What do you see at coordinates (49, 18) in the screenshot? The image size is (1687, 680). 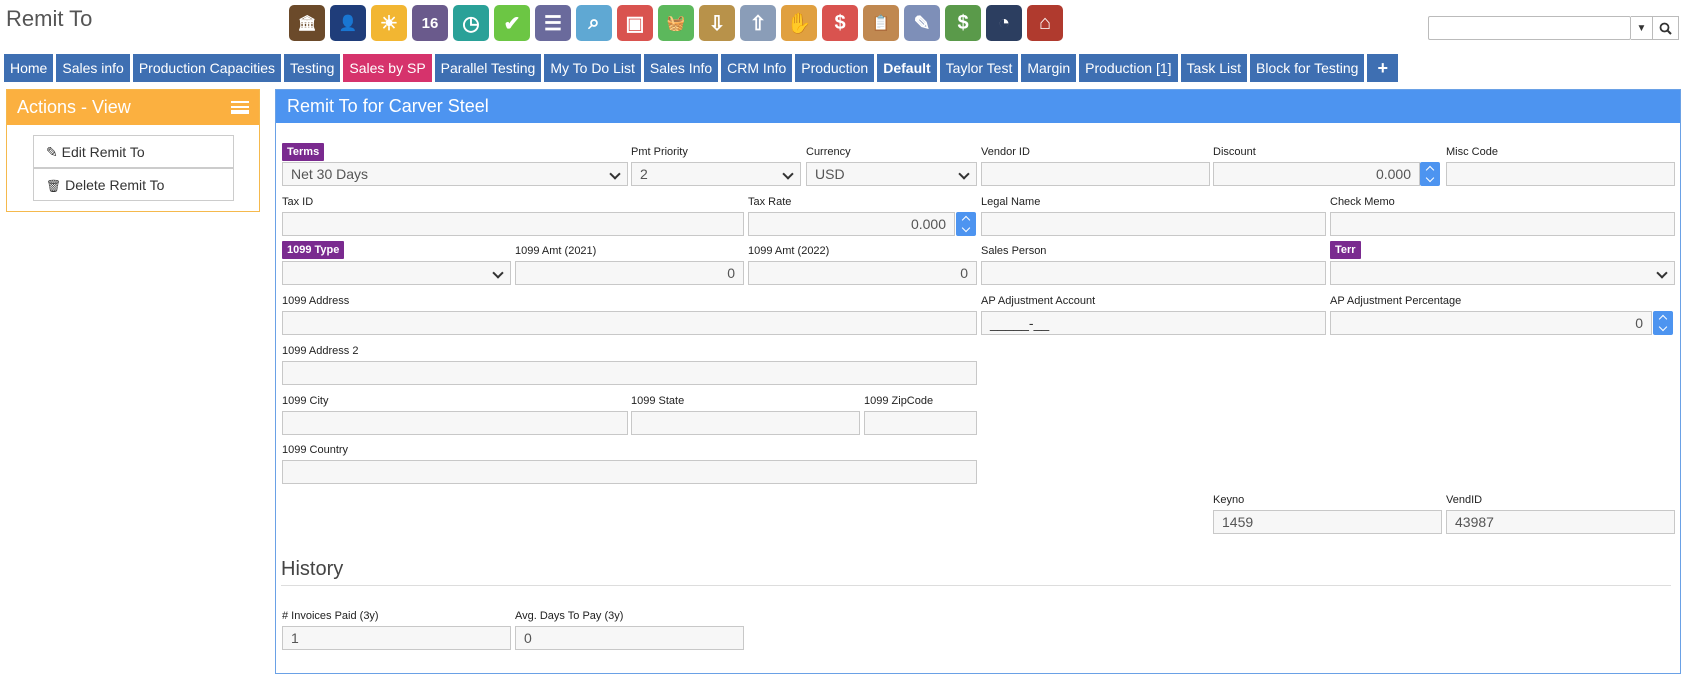 I see `page-title: Remit To` at bounding box center [49, 18].